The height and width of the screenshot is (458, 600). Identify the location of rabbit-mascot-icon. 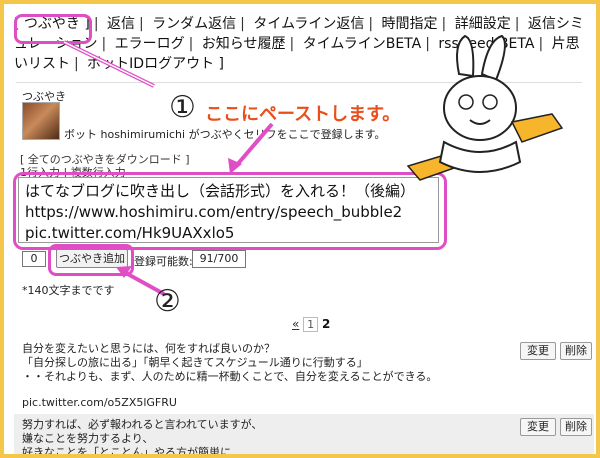
(485, 107).